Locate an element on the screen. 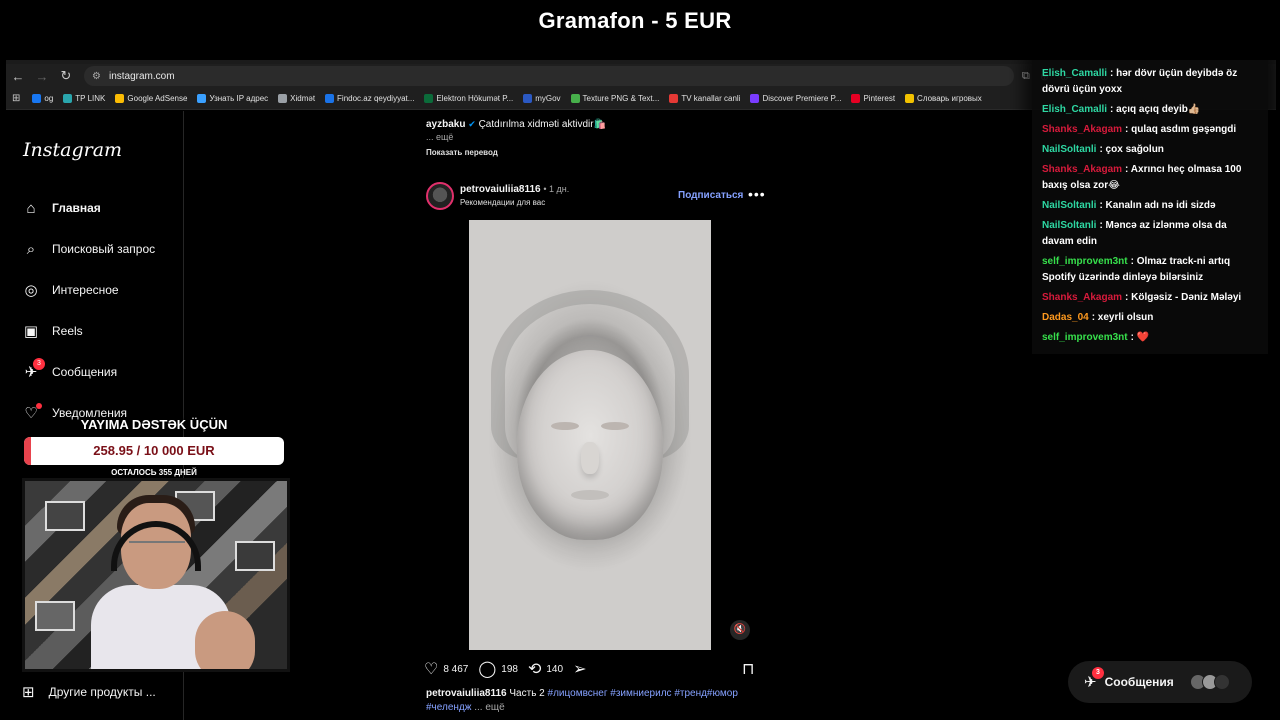 The image size is (1280, 720). chat-text: : çox sağolun is located at coordinates (1131, 149).